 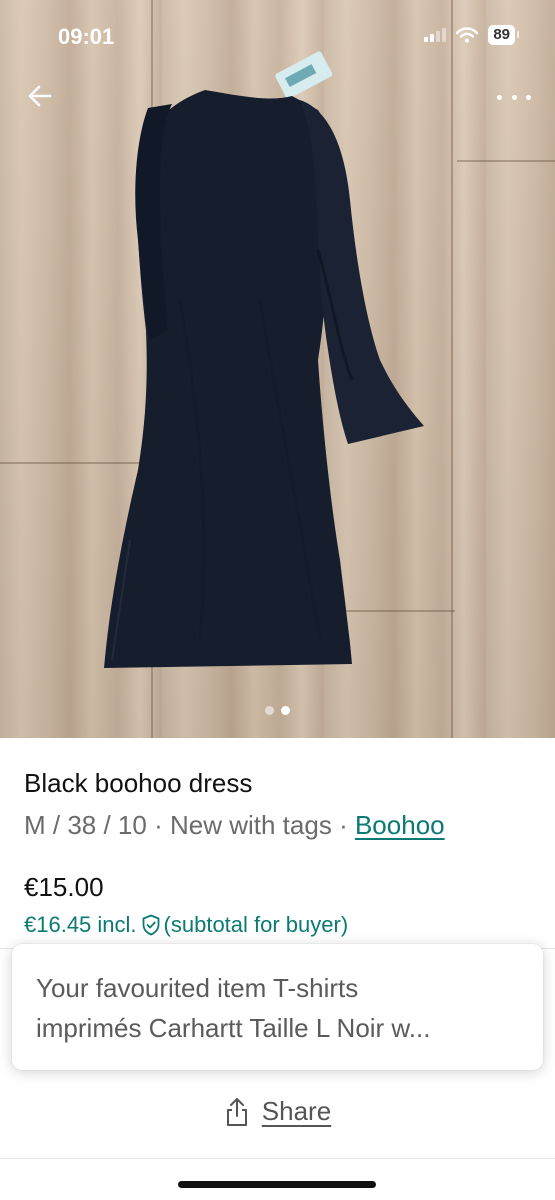 I want to click on item-price: €15.00, so click(x=64, y=887).